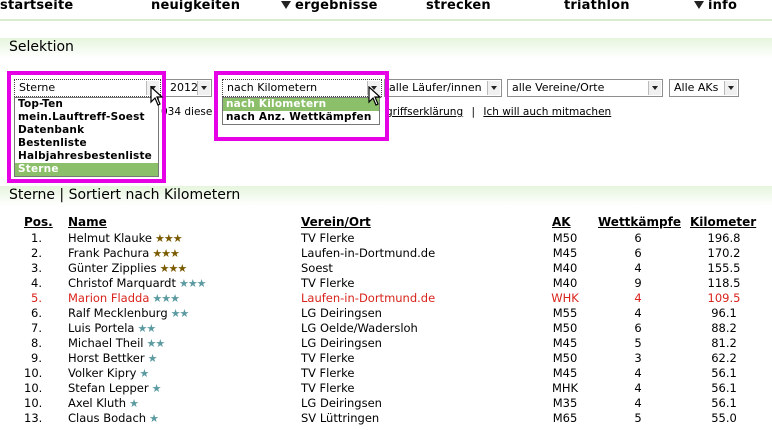 The height and width of the screenshot is (430, 772). Describe the element at coordinates (359, 328) in the screenshot. I see `cell-club: LG Oelde/Wadersloh` at that location.